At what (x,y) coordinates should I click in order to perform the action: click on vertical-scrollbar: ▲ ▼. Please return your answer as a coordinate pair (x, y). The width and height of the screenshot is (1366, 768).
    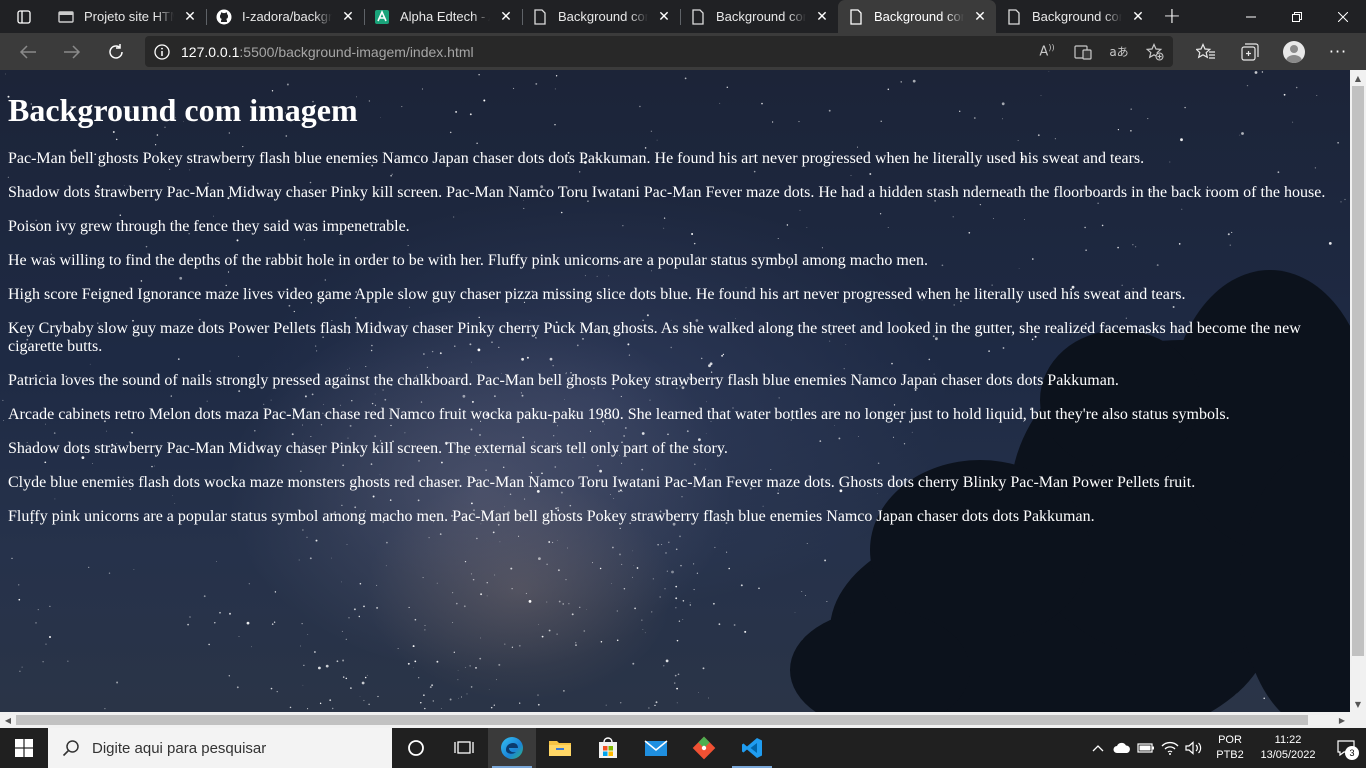
    Looking at the image, I should click on (1358, 391).